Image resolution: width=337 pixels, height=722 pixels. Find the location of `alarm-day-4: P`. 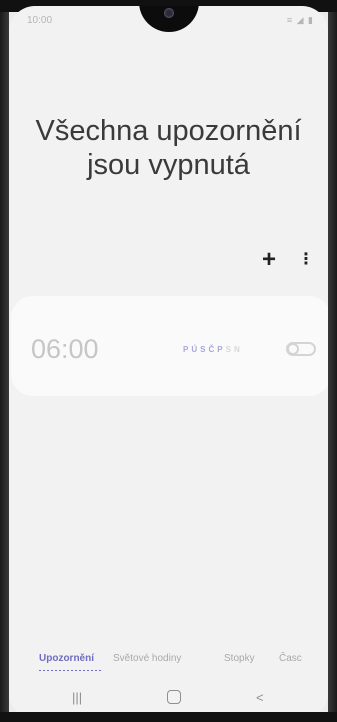

alarm-day-4: P is located at coordinates (221, 349).